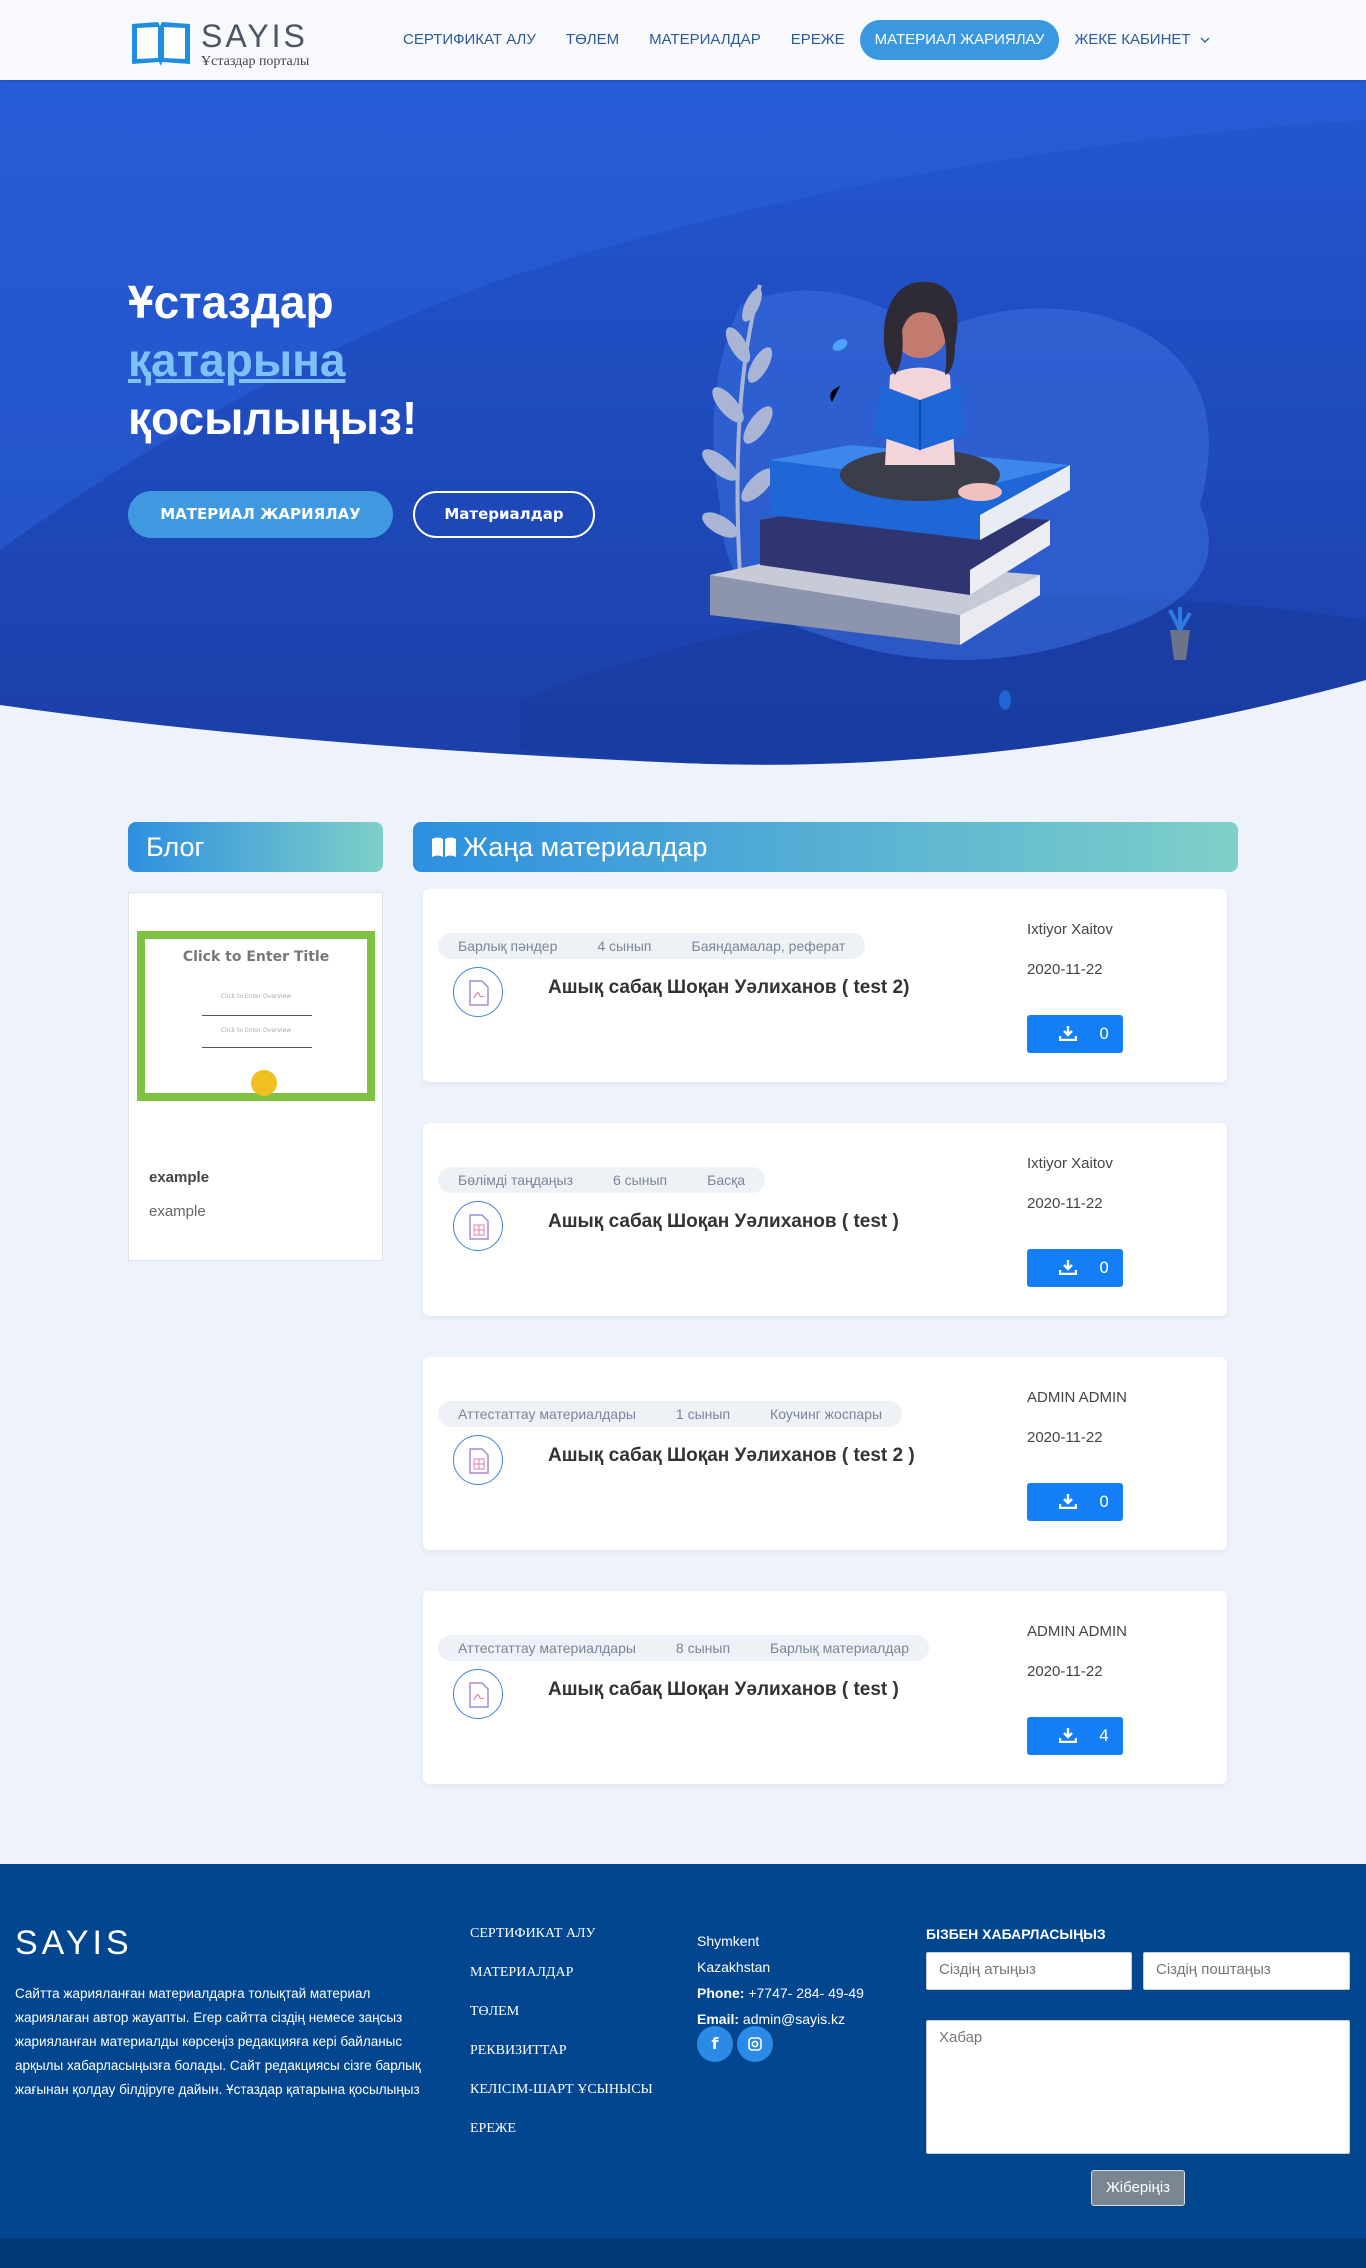 The image size is (1366, 2268). What do you see at coordinates (273, 418) in the screenshot?
I see `hero-line-3: қосылыңыз!` at bounding box center [273, 418].